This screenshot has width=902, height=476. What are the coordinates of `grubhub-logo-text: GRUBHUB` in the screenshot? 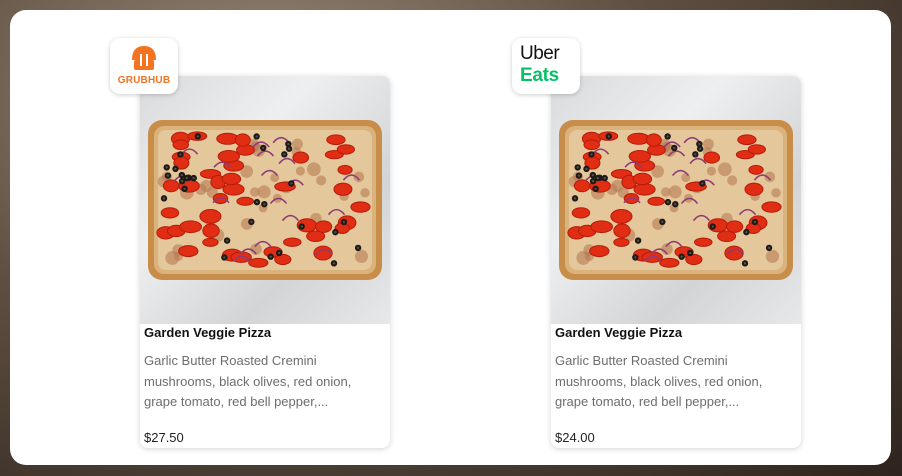 It's located at (144, 80).